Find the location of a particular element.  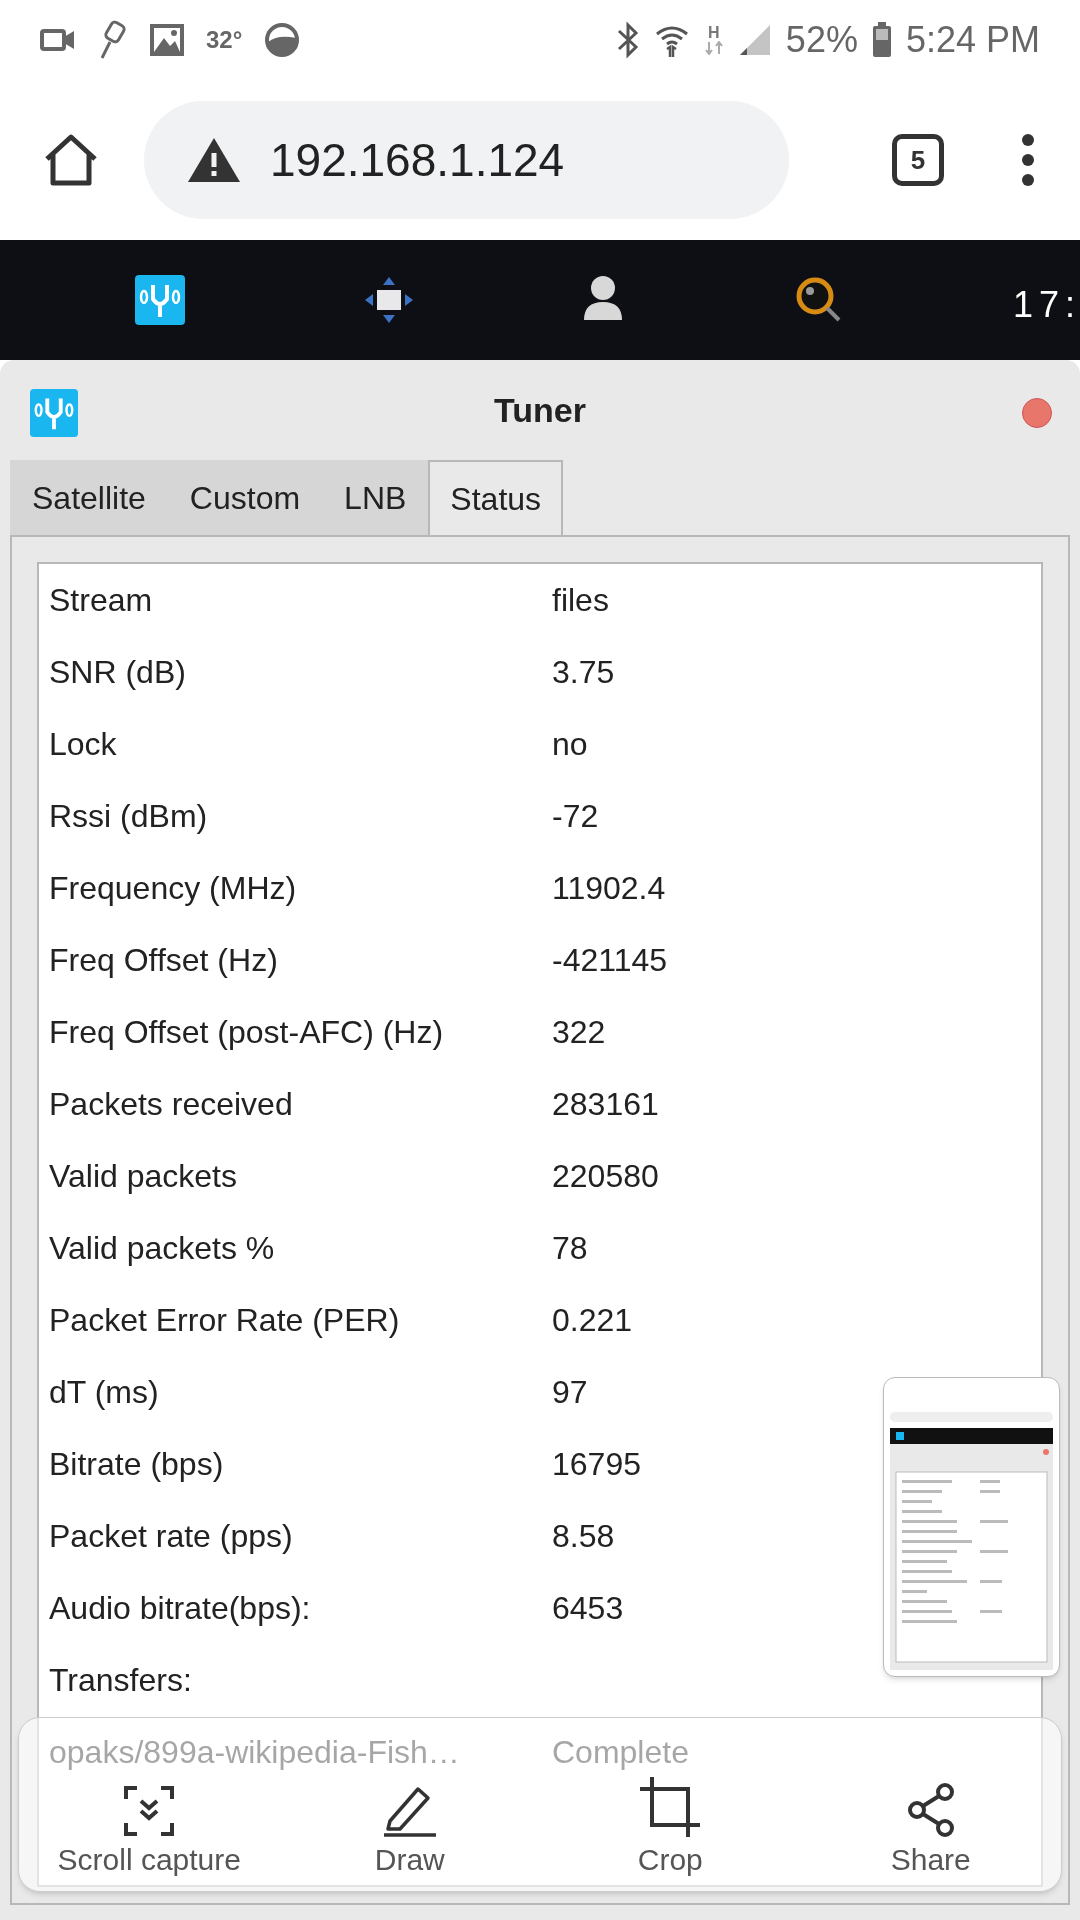

row-label: Valid packets is located at coordinates (143, 1176).